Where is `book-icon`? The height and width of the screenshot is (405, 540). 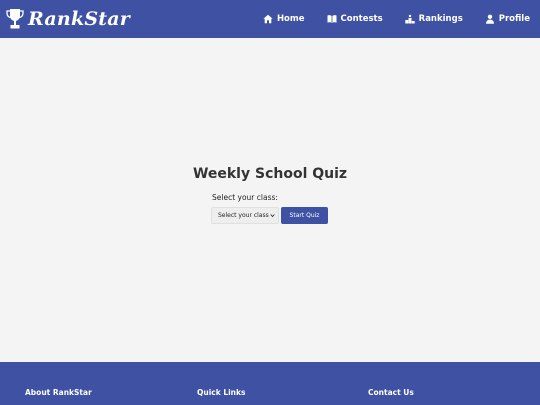 book-icon is located at coordinates (332, 19).